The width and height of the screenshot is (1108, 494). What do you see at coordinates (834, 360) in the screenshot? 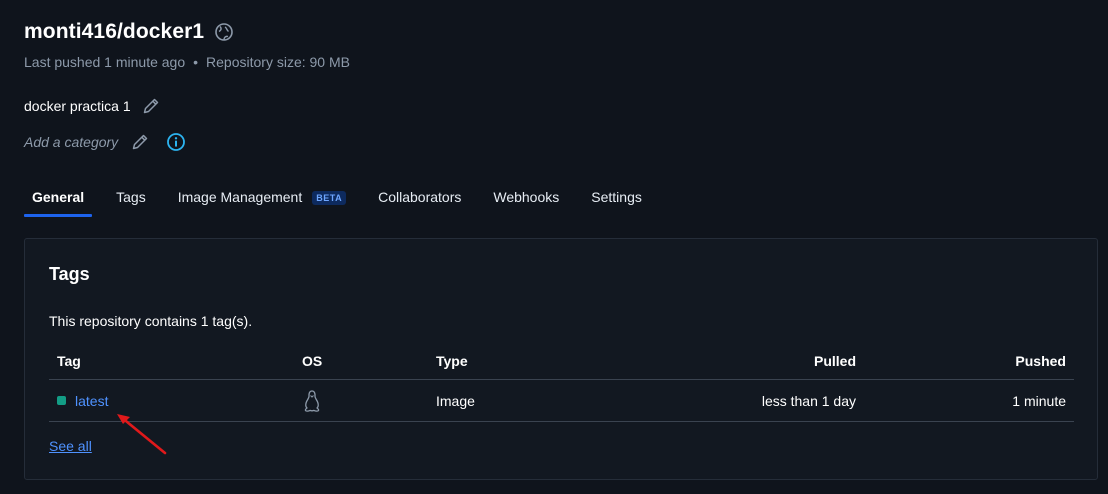
I see `column-header-pulled: Pulled` at bounding box center [834, 360].